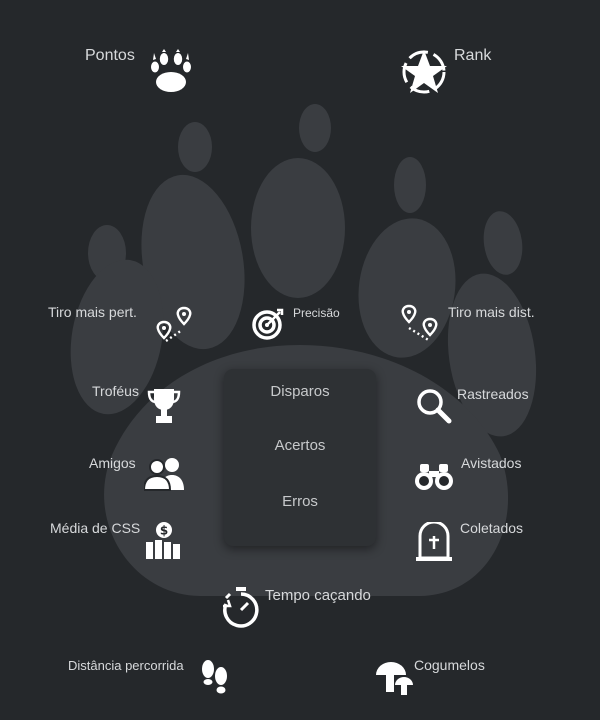 The height and width of the screenshot is (720, 600). Describe the element at coordinates (434, 542) in the screenshot. I see `gravestone-icon` at that location.